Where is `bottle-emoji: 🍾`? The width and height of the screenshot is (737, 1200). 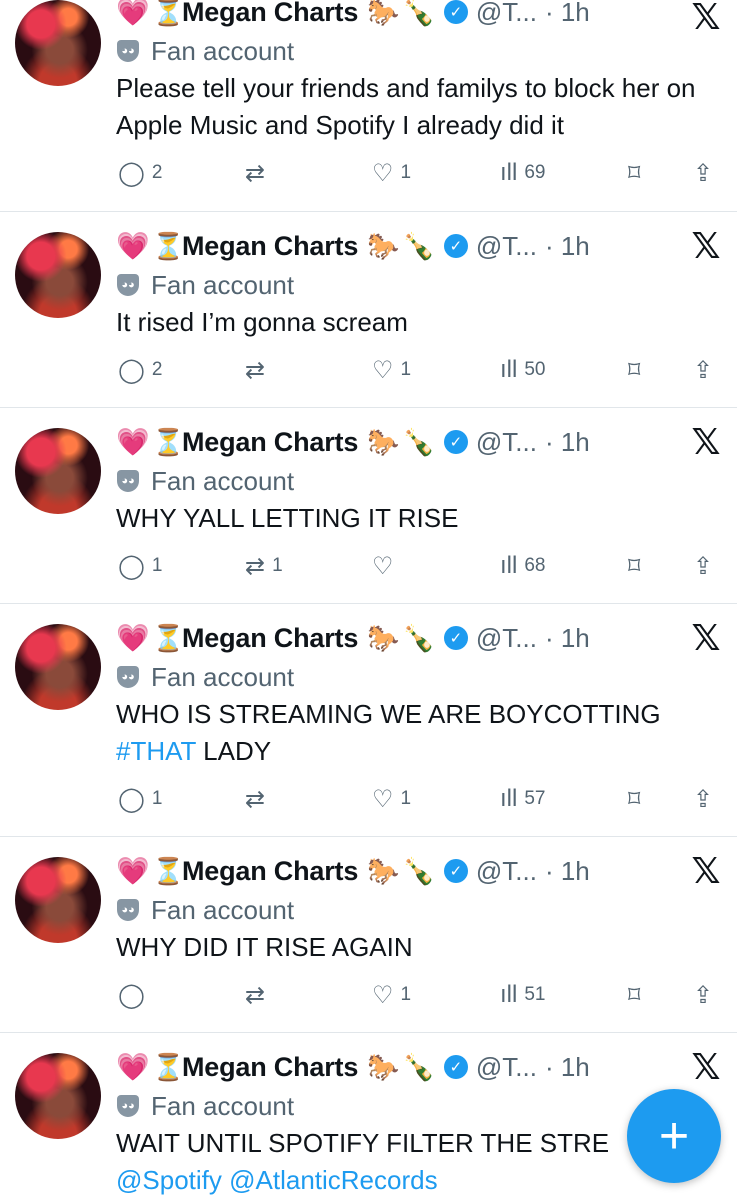 bottle-emoji: 🍾 is located at coordinates (418, 1066).